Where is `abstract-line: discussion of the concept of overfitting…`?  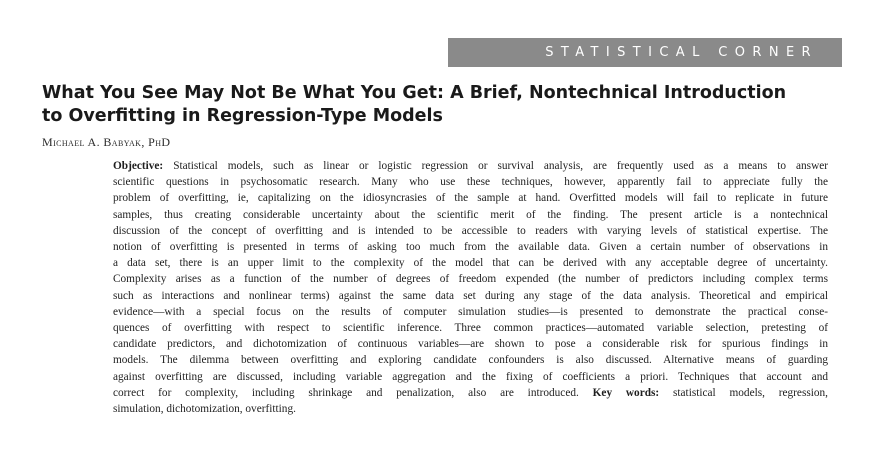 abstract-line: discussion of the concept of overfitting… is located at coordinates (470, 230).